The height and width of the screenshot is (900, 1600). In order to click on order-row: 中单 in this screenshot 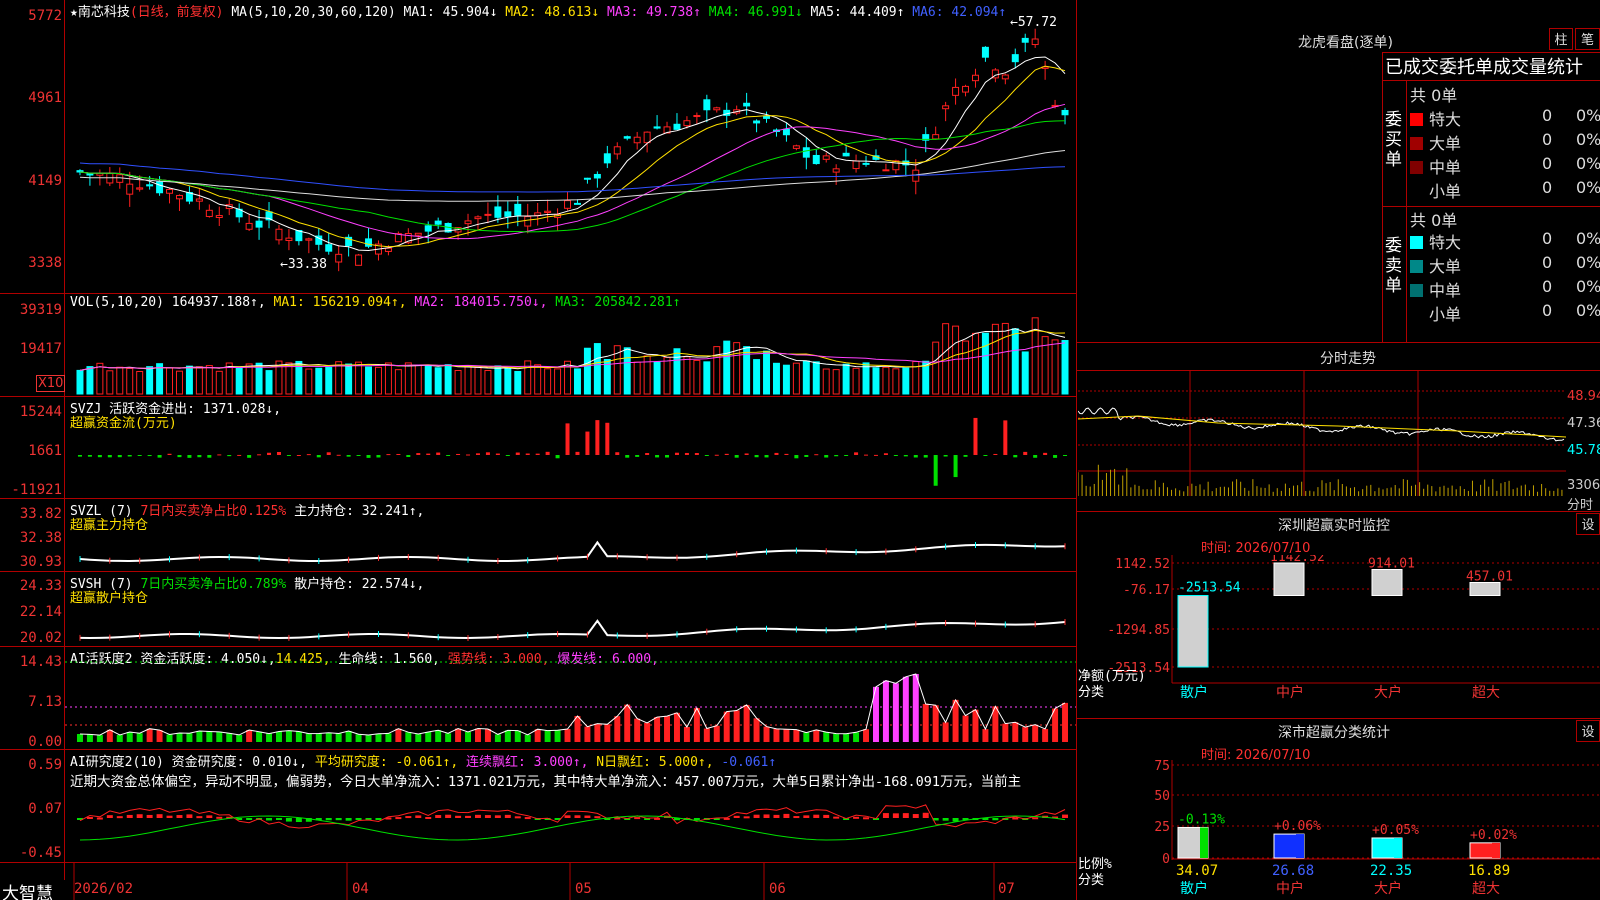, I will do `click(1435, 289)`.